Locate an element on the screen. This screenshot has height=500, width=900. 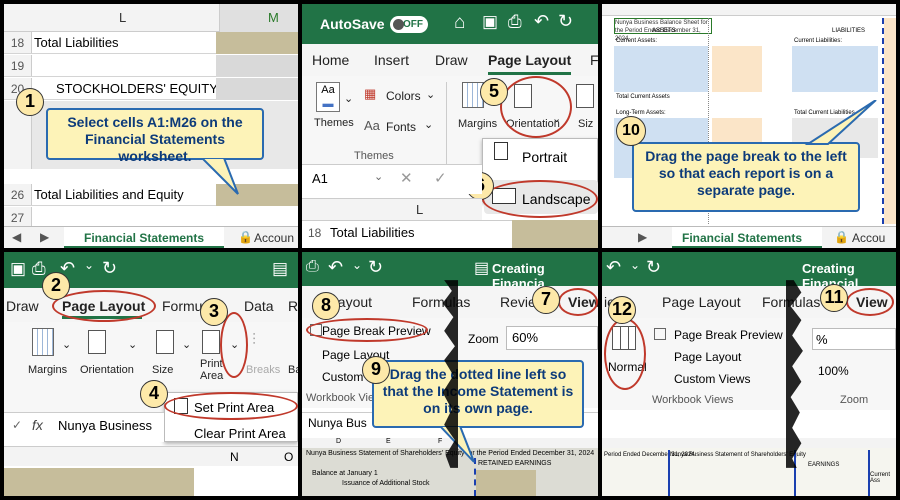
step-number-9: 9 is located at coordinates (376, 370).